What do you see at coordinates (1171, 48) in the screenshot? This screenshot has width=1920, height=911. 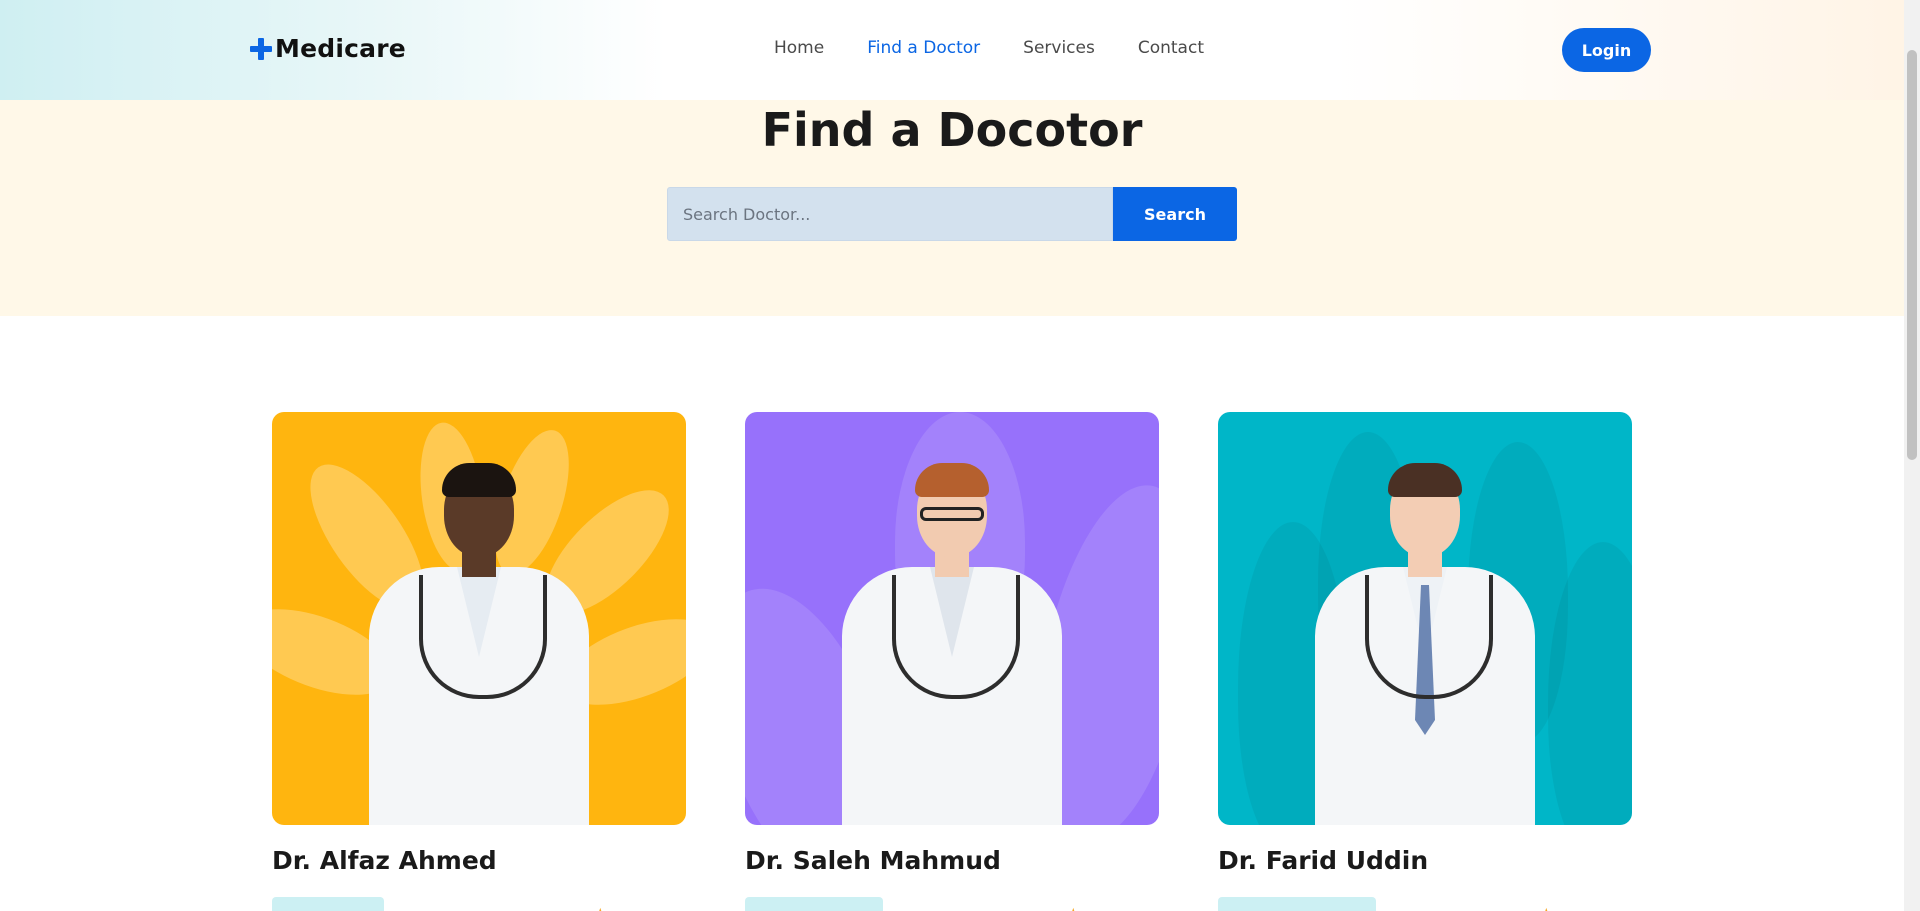 I see `nav-contact: Contact` at bounding box center [1171, 48].